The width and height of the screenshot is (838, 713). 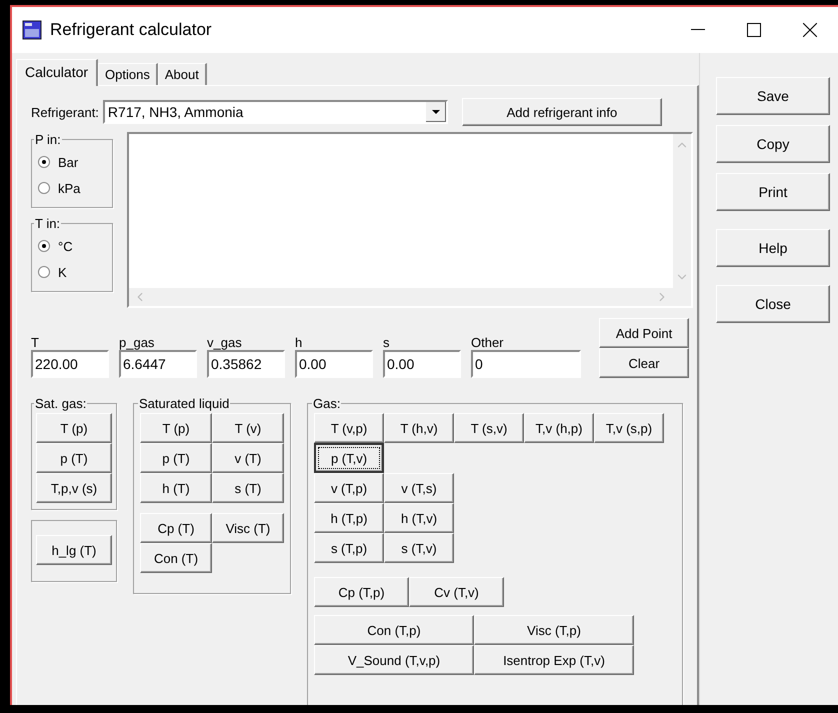 I want to click on radio-option: kPa, so click(x=72, y=188).